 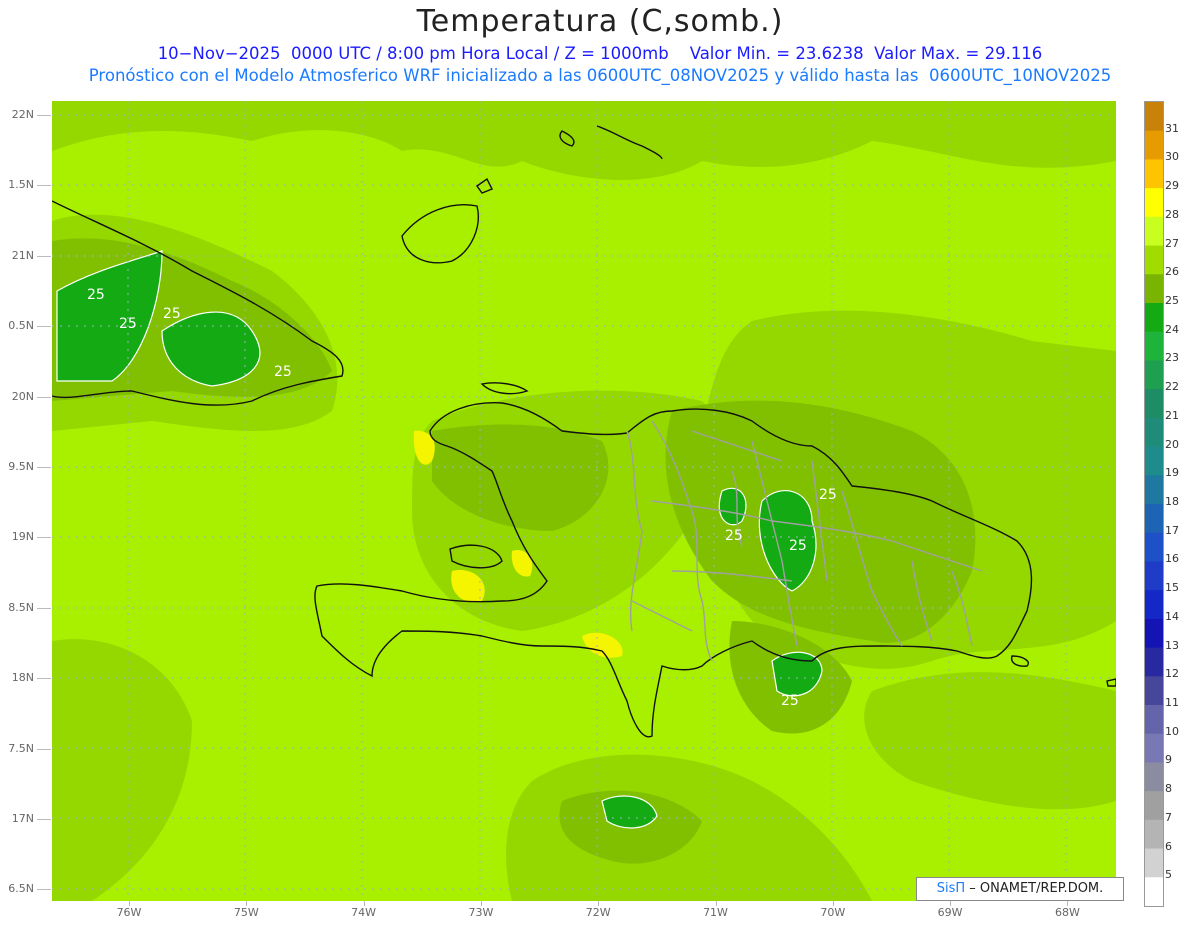 What do you see at coordinates (600, 21) in the screenshot?
I see `map-title: Temperatura (C,somb.)` at bounding box center [600, 21].